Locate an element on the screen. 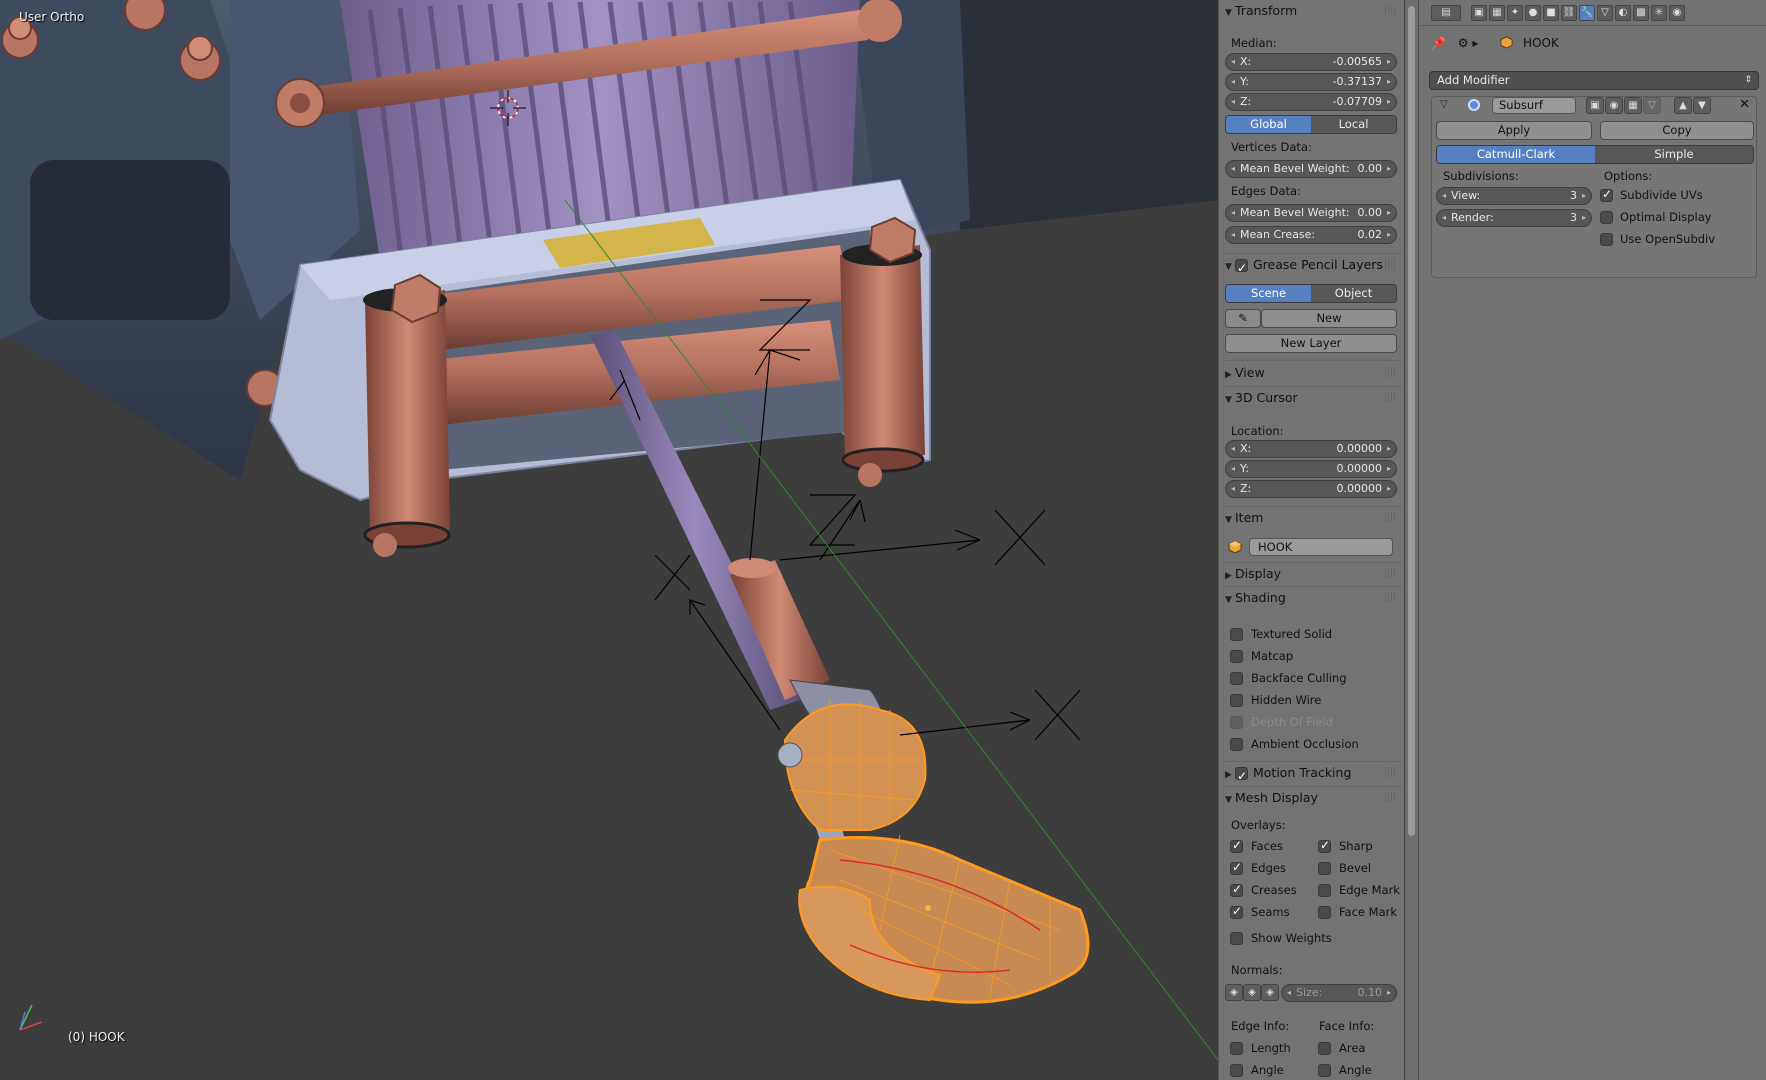  object-tab-icon: ■ is located at coordinates (1551, 13).